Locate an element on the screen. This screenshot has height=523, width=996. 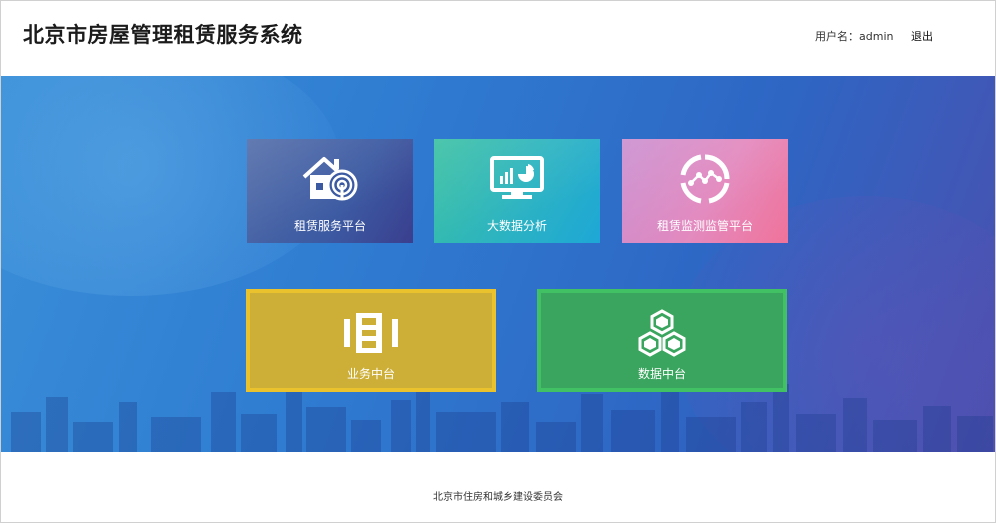
footer-organization: 北京市住房和城乡建设委员会 is located at coordinates (498, 497).